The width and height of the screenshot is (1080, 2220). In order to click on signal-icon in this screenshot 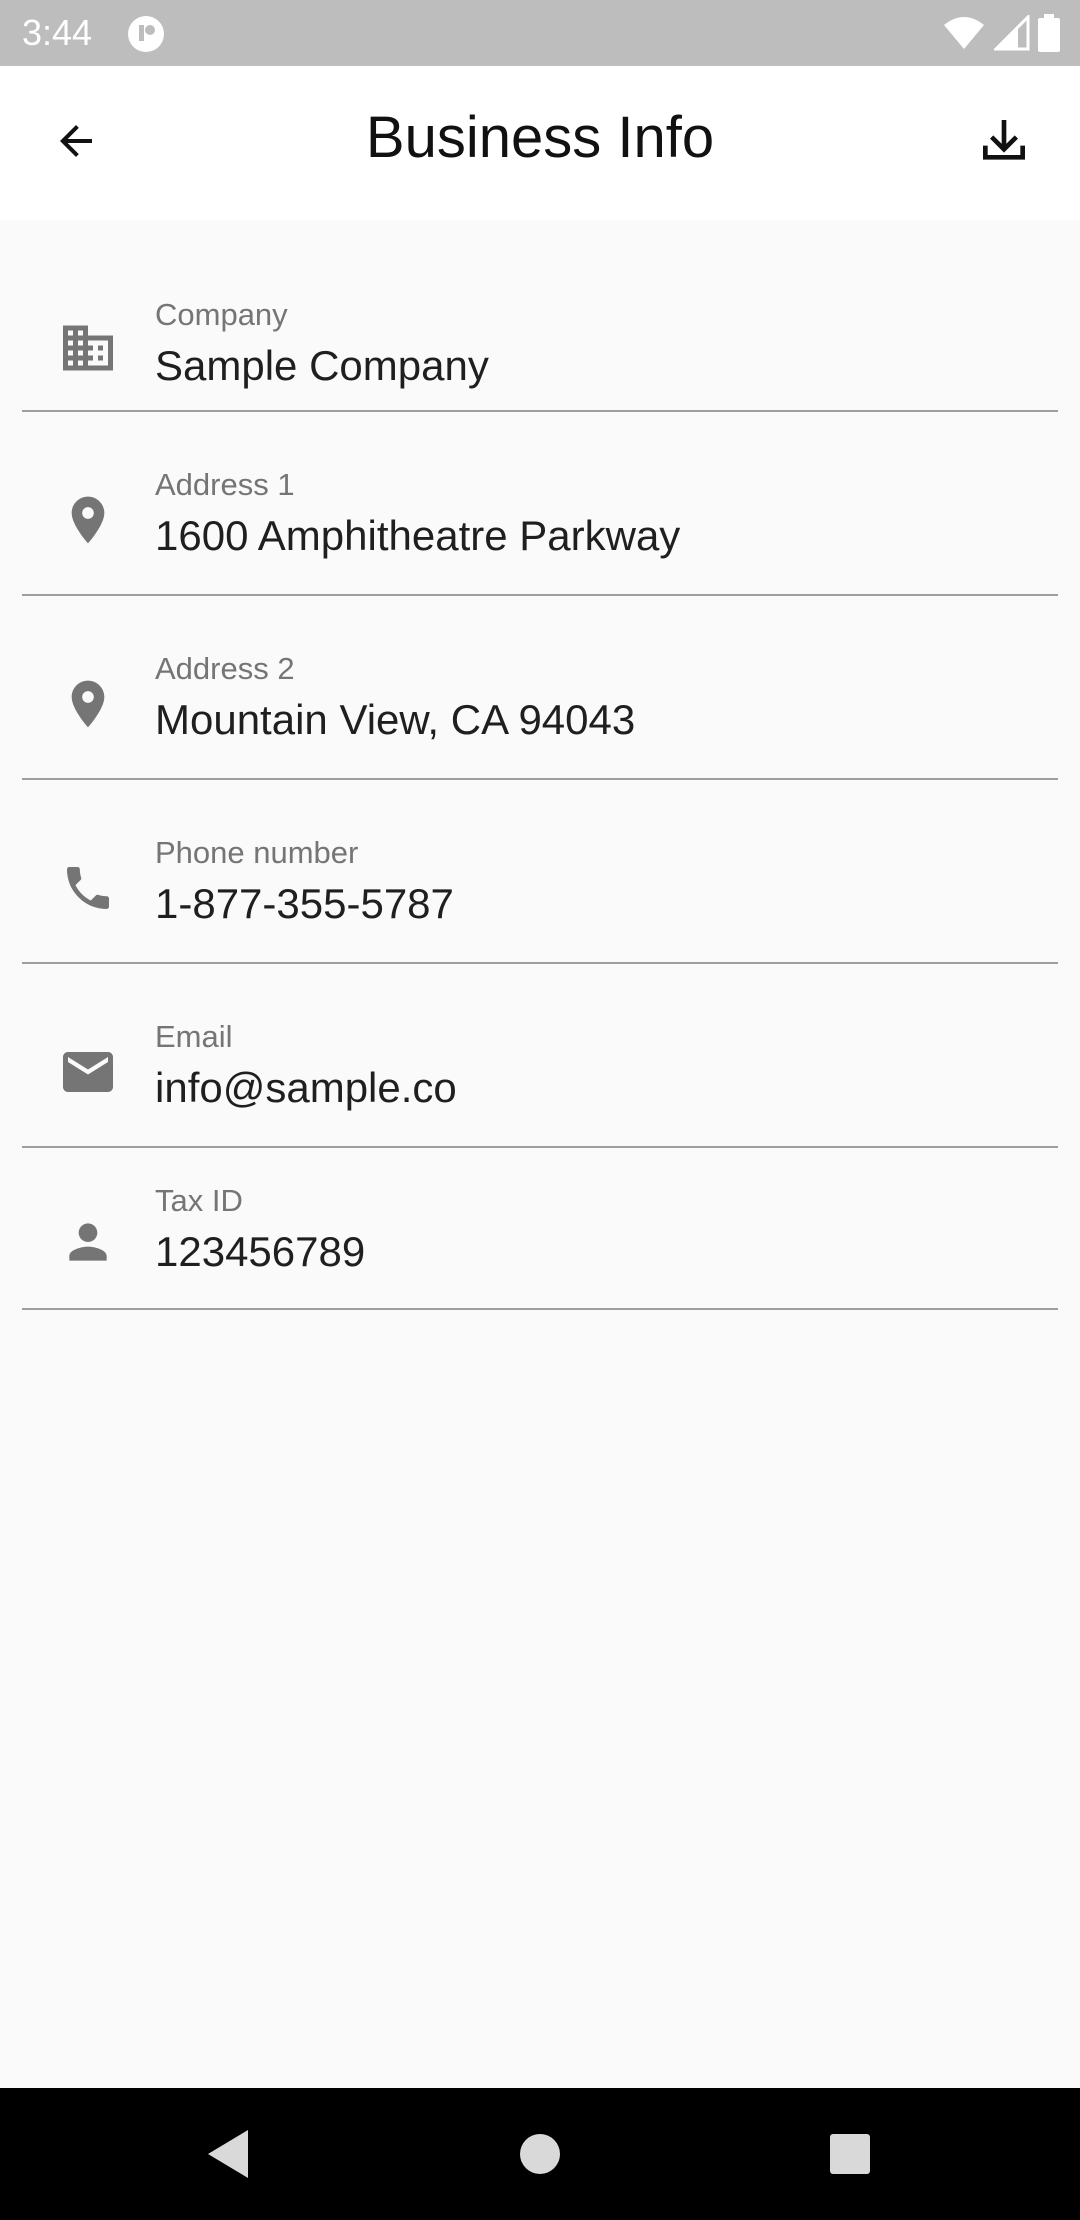, I will do `click(1011, 34)`.